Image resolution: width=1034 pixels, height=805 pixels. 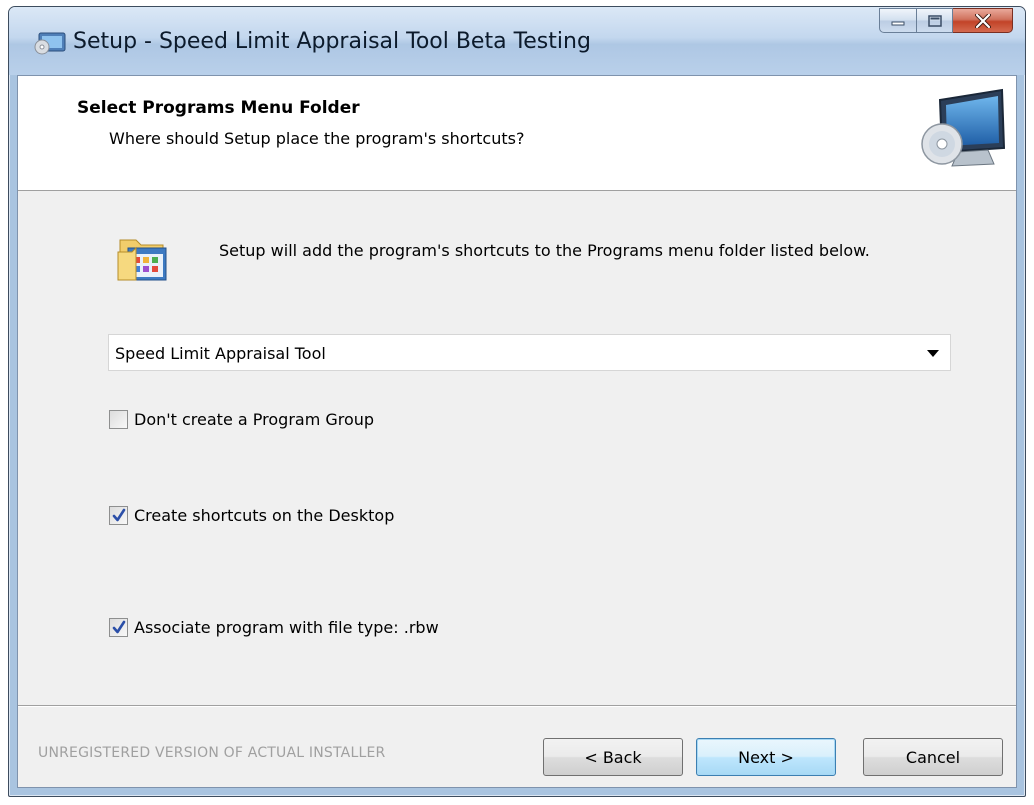 What do you see at coordinates (286, 627) in the screenshot?
I see `file-association-label: Associate program with file type: .rbw` at bounding box center [286, 627].